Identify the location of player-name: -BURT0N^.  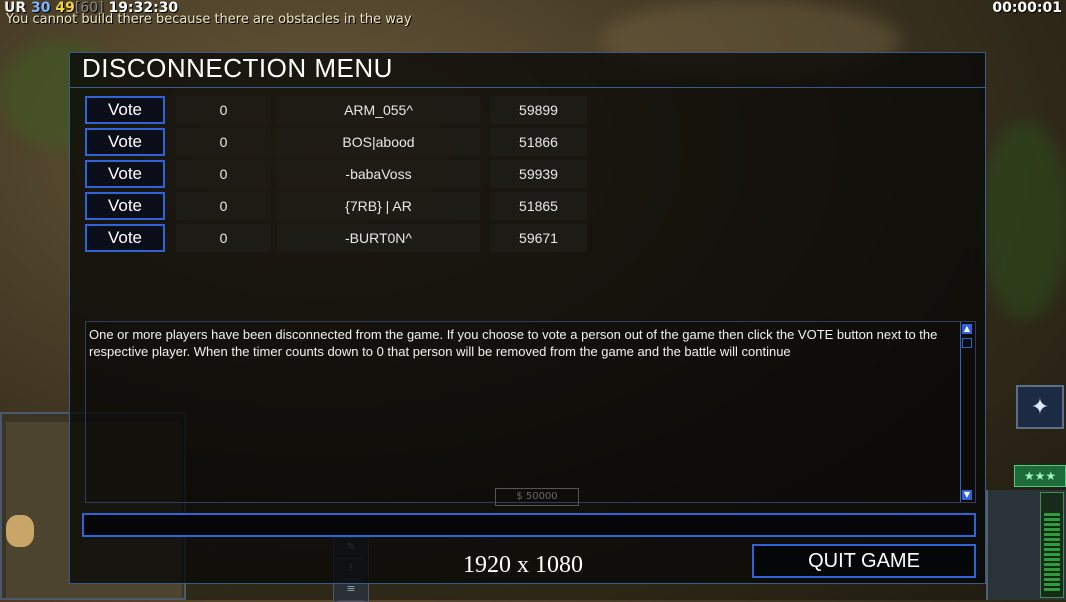
(378, 238).